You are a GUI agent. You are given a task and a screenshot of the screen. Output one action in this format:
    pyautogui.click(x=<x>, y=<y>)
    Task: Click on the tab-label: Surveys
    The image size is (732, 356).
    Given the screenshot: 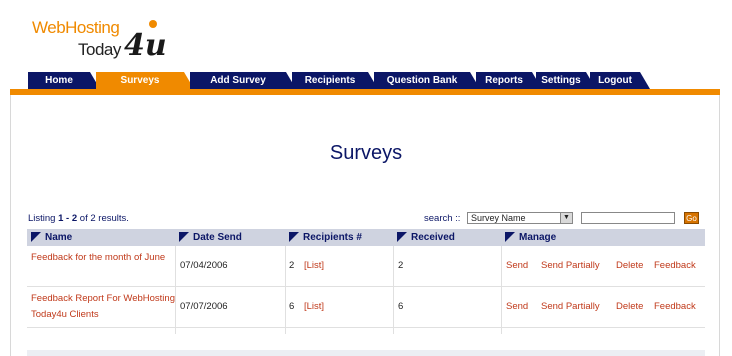 What is the action you would take?
    pyautogui.click(x=140, y=80)
    